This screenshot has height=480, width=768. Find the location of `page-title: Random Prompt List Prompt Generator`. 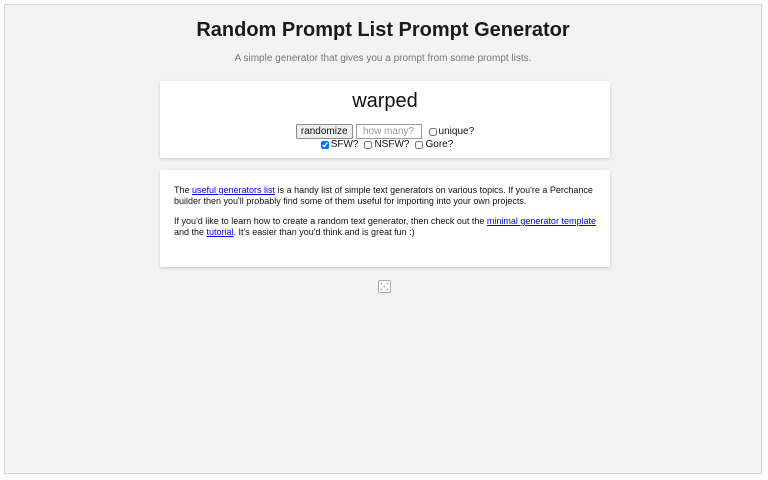

page-title: Random Prompt List Prompt Generator is located at coordinates (383, 30).